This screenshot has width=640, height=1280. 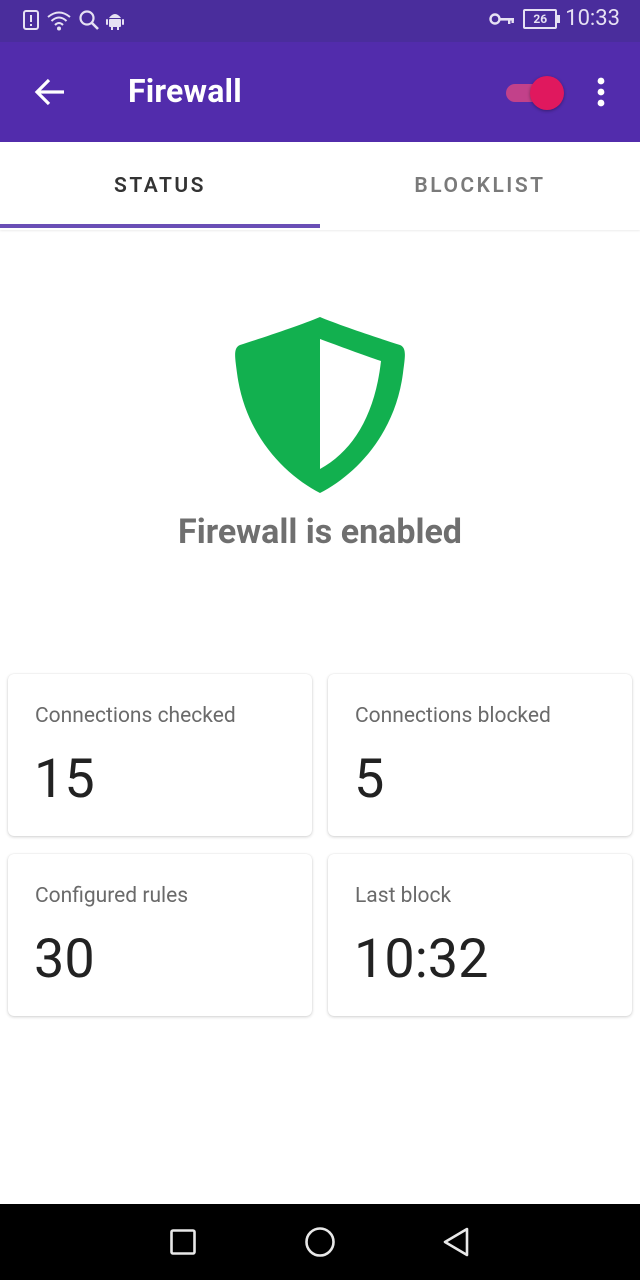 What do you see at coordinates (592, 18) in the screenshot?
I see `clock: 10:33` at bounding box center [592, 18].